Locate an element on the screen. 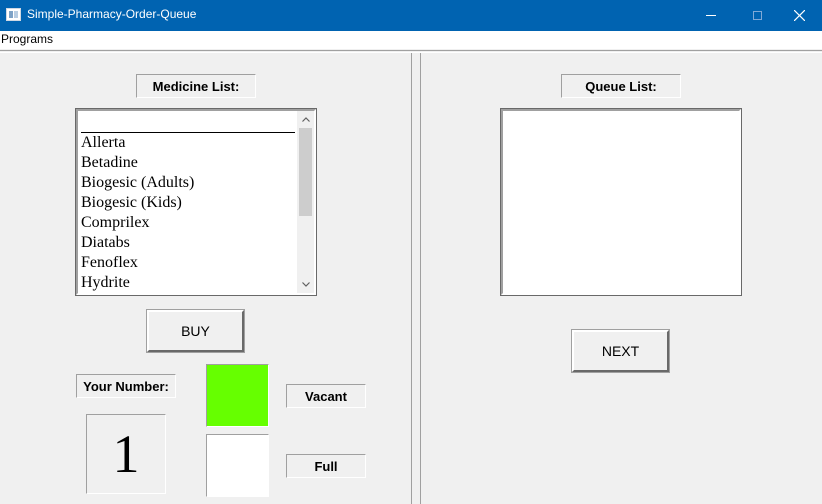 The height and width of the screenshot is (504, 822). minimize-button is located at coordinates (711, 15).